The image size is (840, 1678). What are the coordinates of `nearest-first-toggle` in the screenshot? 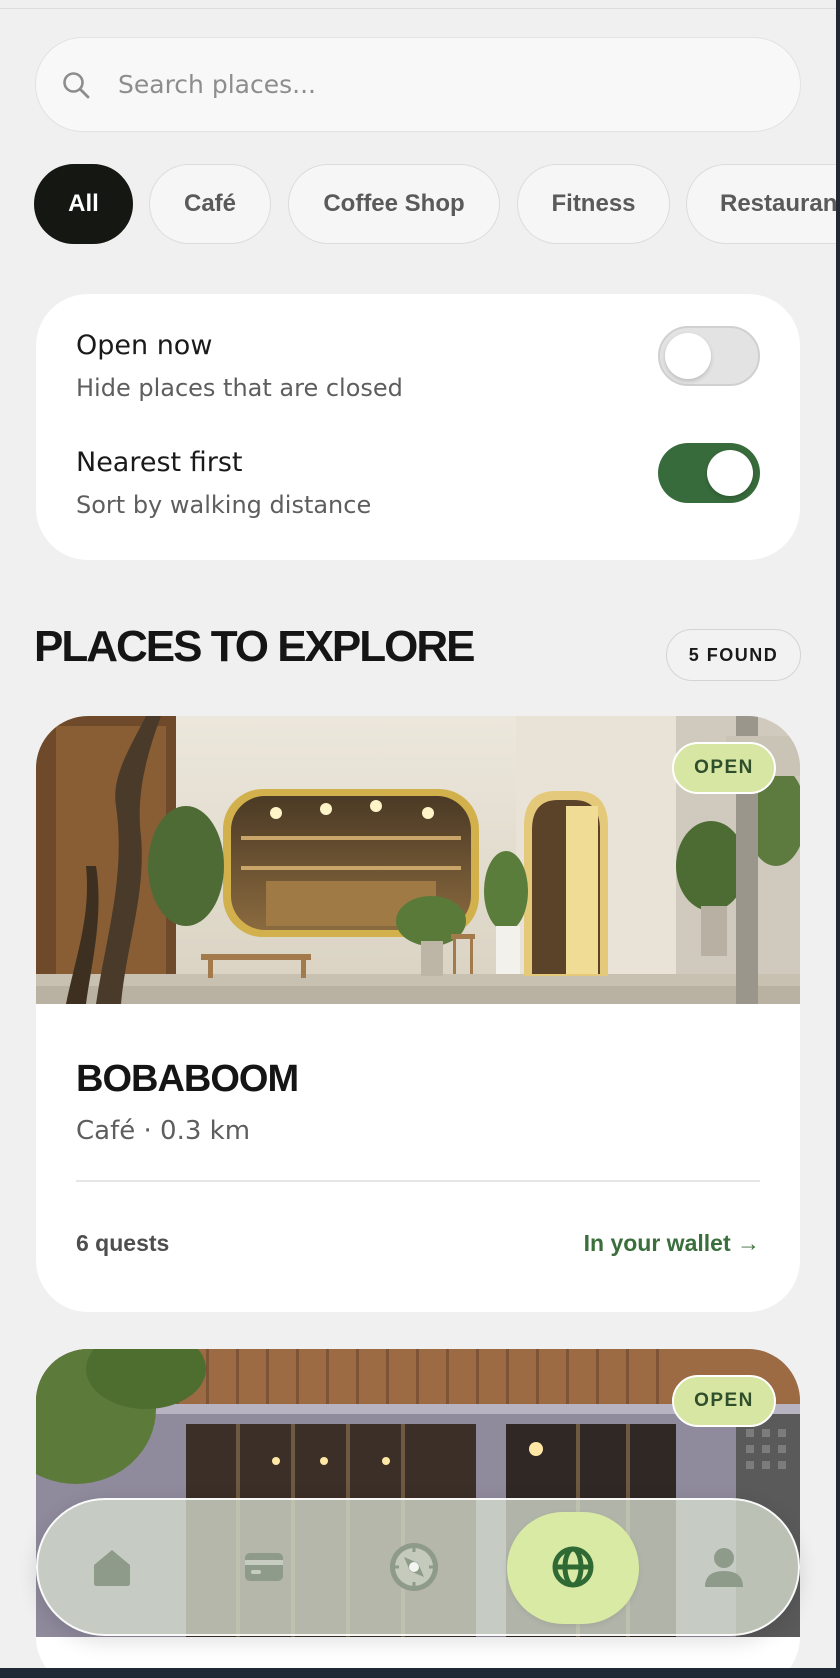 It's located at (709, 473).